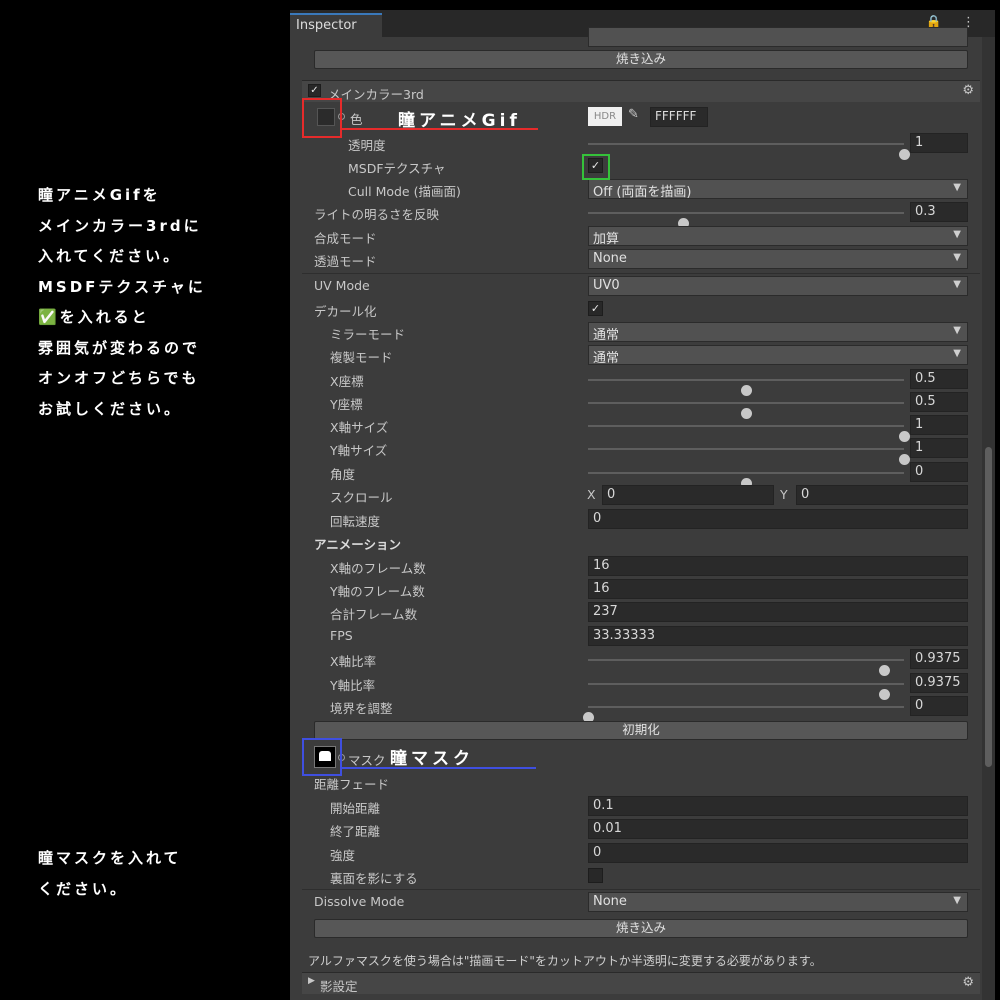  Describe the element at coordinates (778, 519) in the screenshot. I see `rotspeed-field: 0` at that location.